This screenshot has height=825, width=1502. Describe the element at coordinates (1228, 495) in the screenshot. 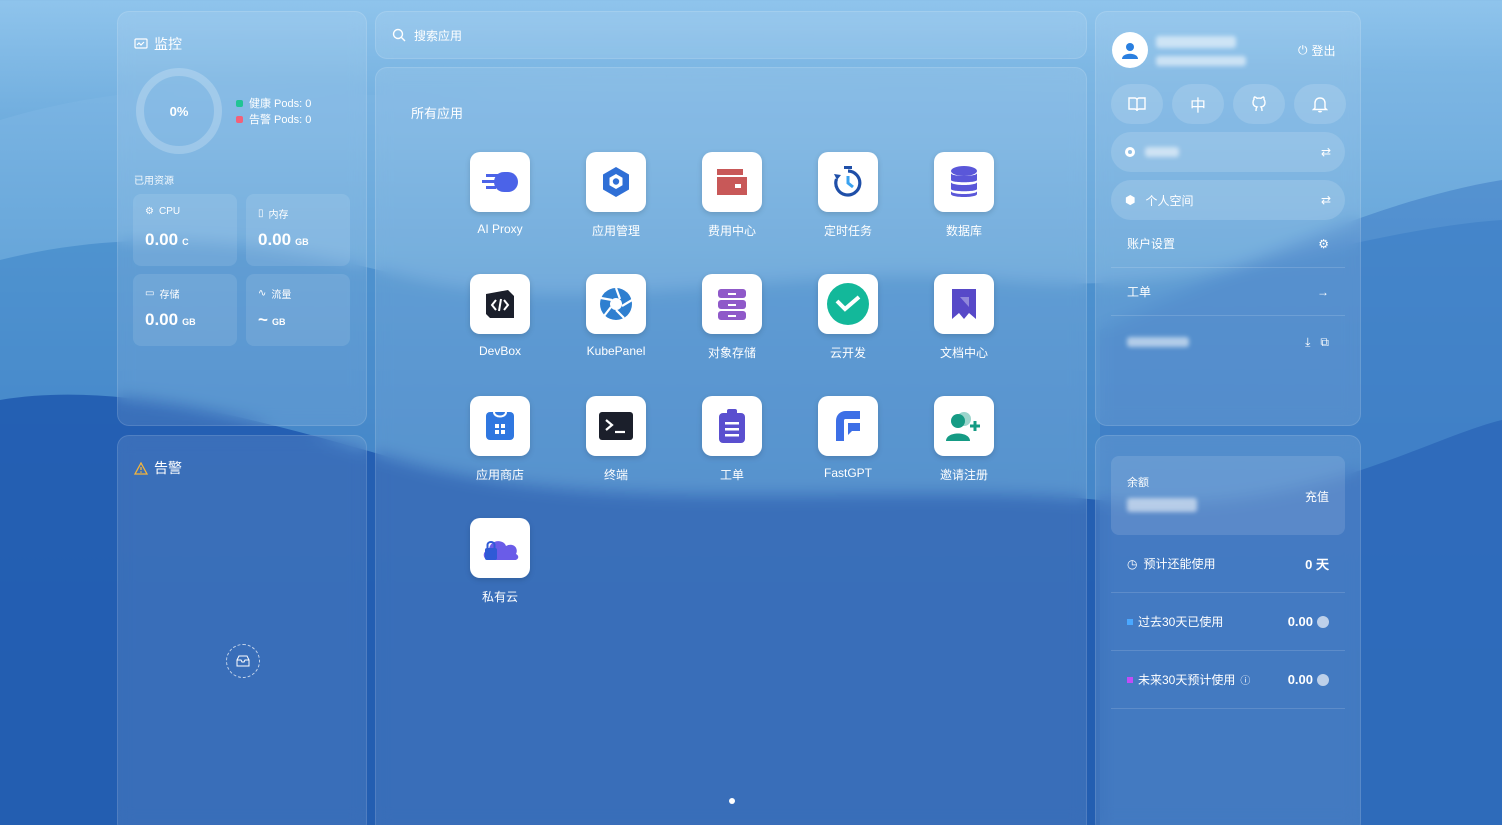

I see `balance-card: 余额 充值` at that location.